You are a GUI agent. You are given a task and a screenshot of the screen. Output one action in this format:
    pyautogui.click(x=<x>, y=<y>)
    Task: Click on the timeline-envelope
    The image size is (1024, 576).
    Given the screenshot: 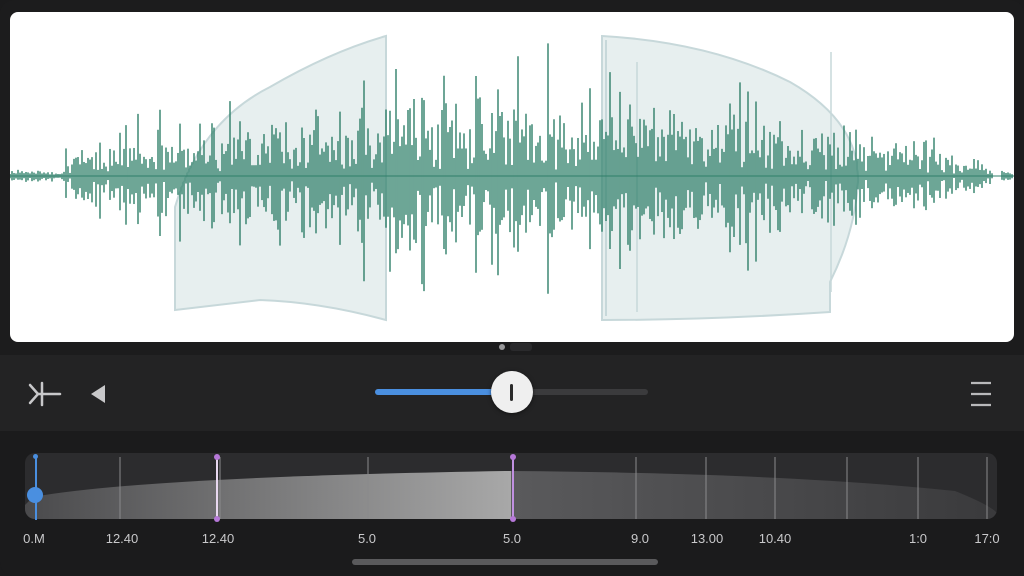 What is the action you would take?
    pyautogui.click(x=511, y=488)
    